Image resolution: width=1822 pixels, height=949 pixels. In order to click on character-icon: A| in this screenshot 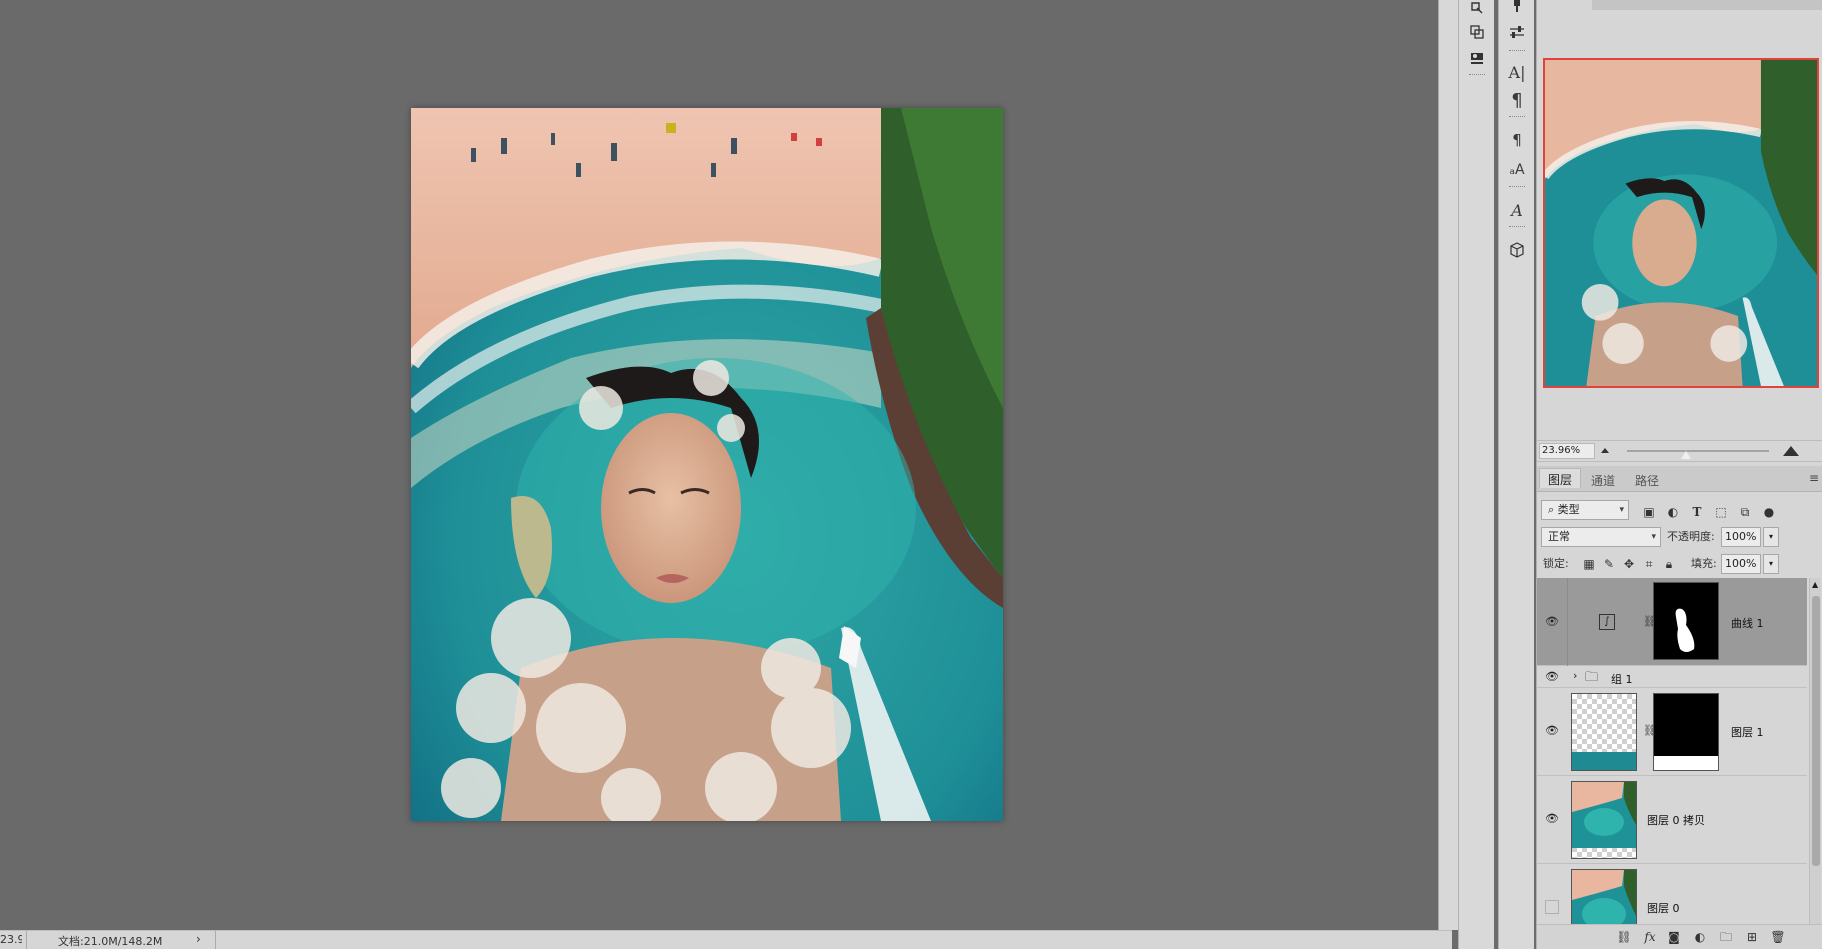, I will do `click(1517, 72)`.